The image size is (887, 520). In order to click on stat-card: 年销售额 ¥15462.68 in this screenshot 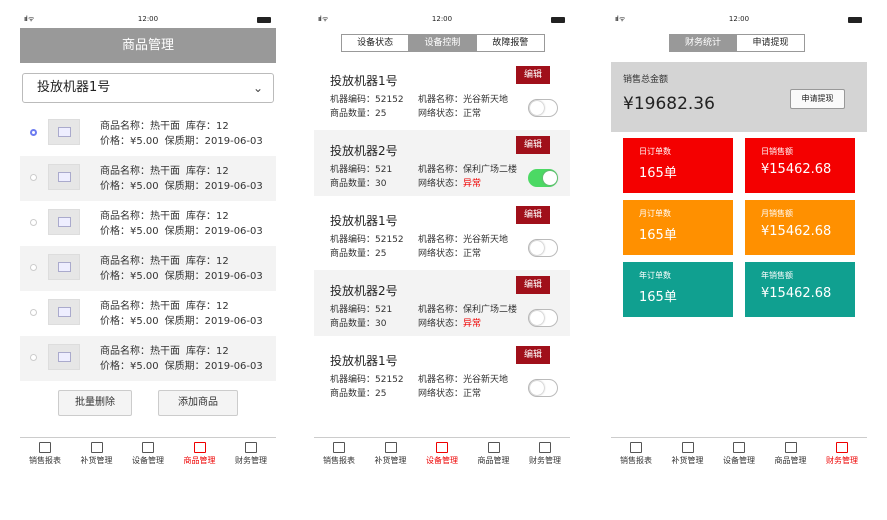, I will do `click(800, 289)`.